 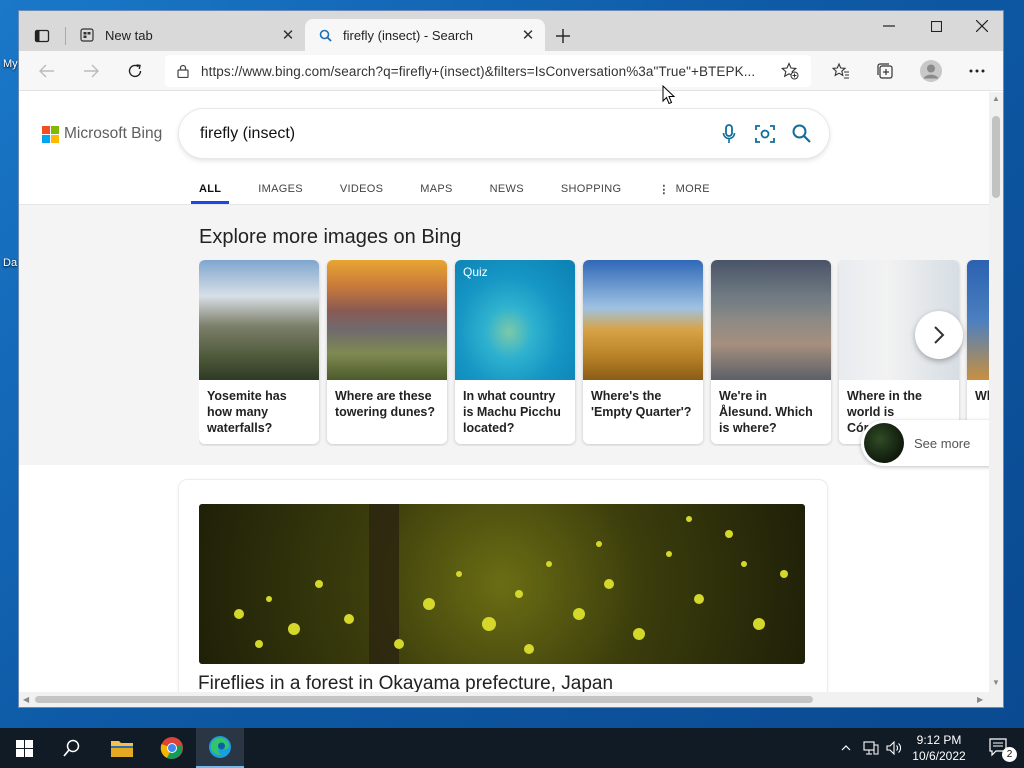 What do you see at coordinates (939, 756) in the screenshot?
I see `clock-date: 10/6/2022` at bounding box center [939, 756].